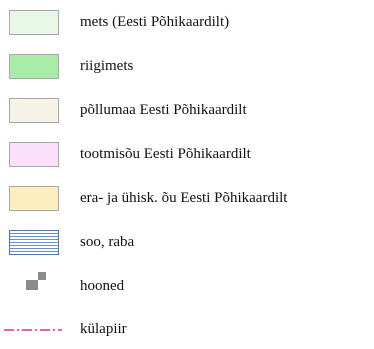 This screenshot has width=374, height=349. I want to click on legend-label: külapiir, so click(103, 329).